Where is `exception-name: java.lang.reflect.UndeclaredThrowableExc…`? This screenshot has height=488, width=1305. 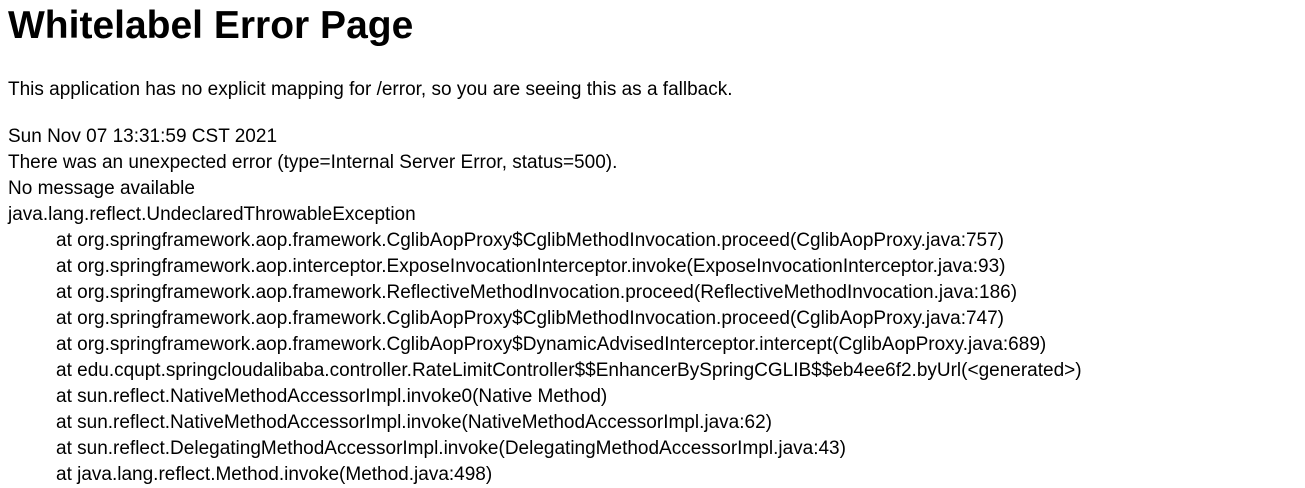 exception-name: java.lang.reflect.UndeclaredThrowableExc… is located at coordinates (212, 214).